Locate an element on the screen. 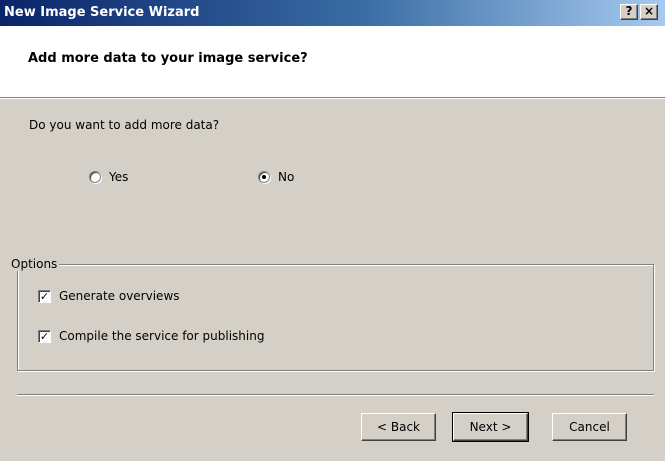 Image resolution: width=665 pixels, height=461 pixels. header-divider is located at coordinates (332, 98).